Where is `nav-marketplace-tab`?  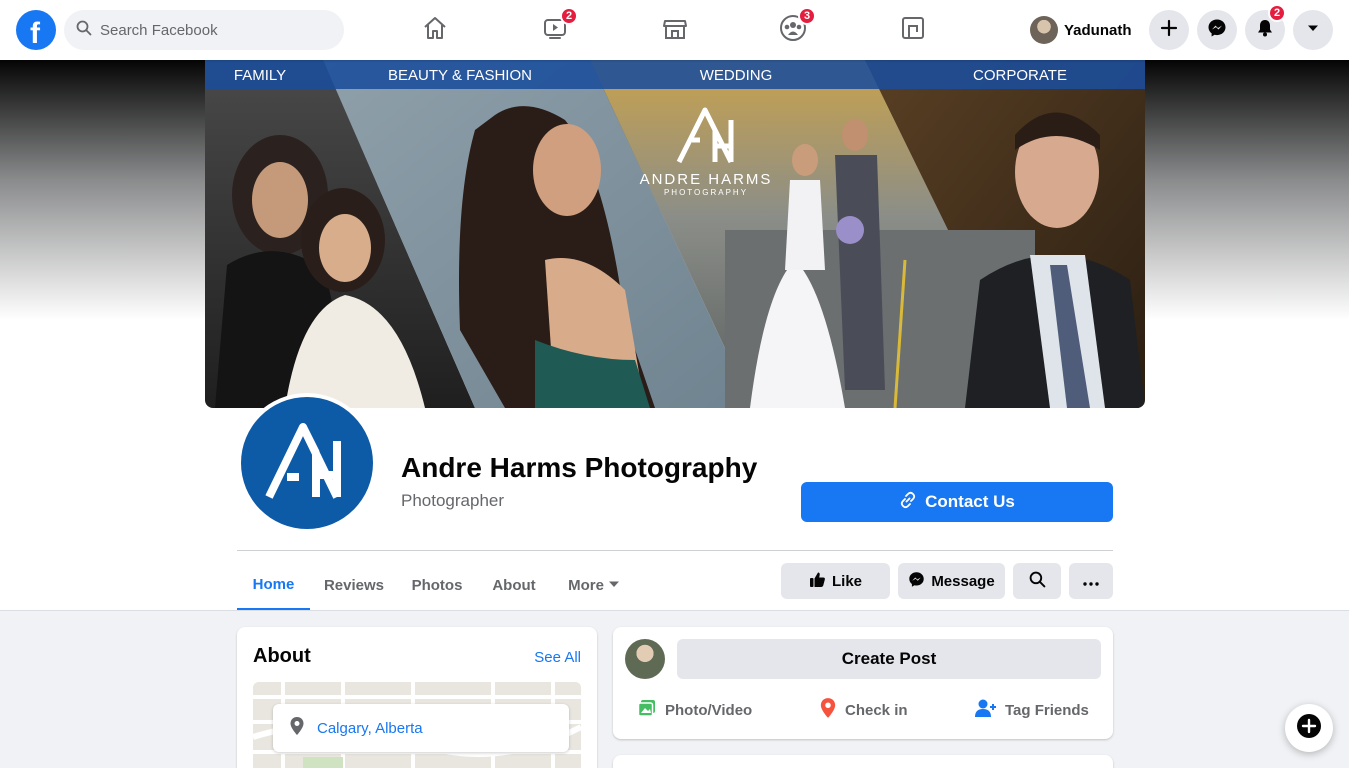
nav-marketplace-tab is located at coordinates (675, 30).